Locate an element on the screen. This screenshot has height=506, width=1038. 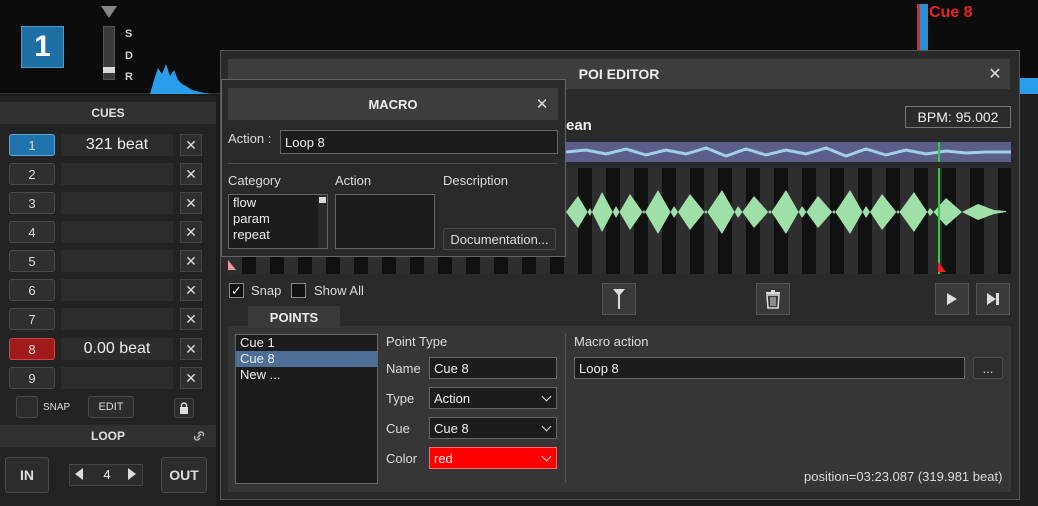
cue8-top-label: Cue 8 is located at coordinates (951, 12).